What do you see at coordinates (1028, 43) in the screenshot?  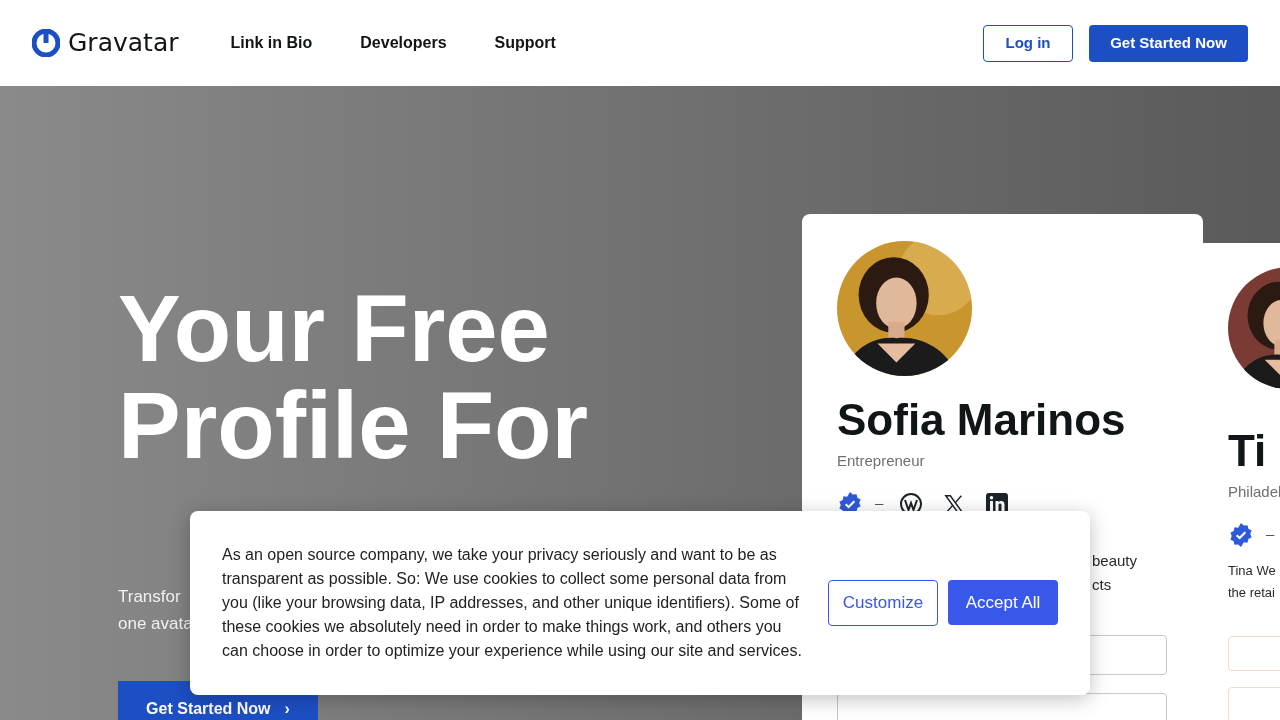 I see `login-button: Log in` at bounding box center [1028, 43].